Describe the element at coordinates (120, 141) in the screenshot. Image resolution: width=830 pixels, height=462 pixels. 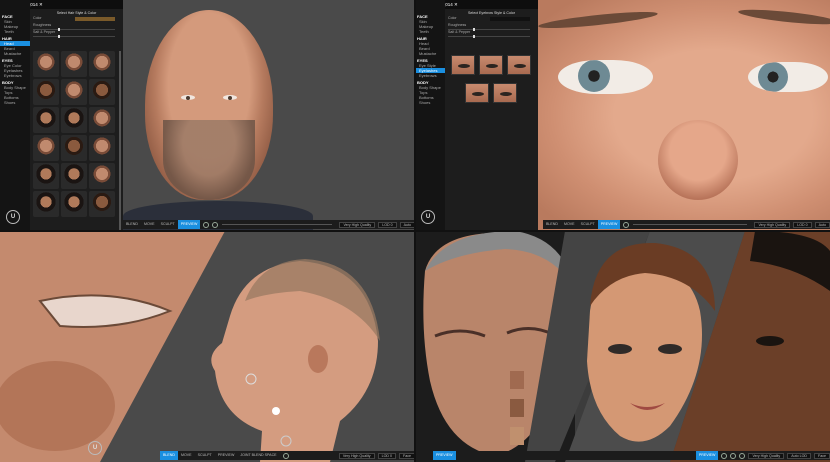
I see `scrollbar` at that location.